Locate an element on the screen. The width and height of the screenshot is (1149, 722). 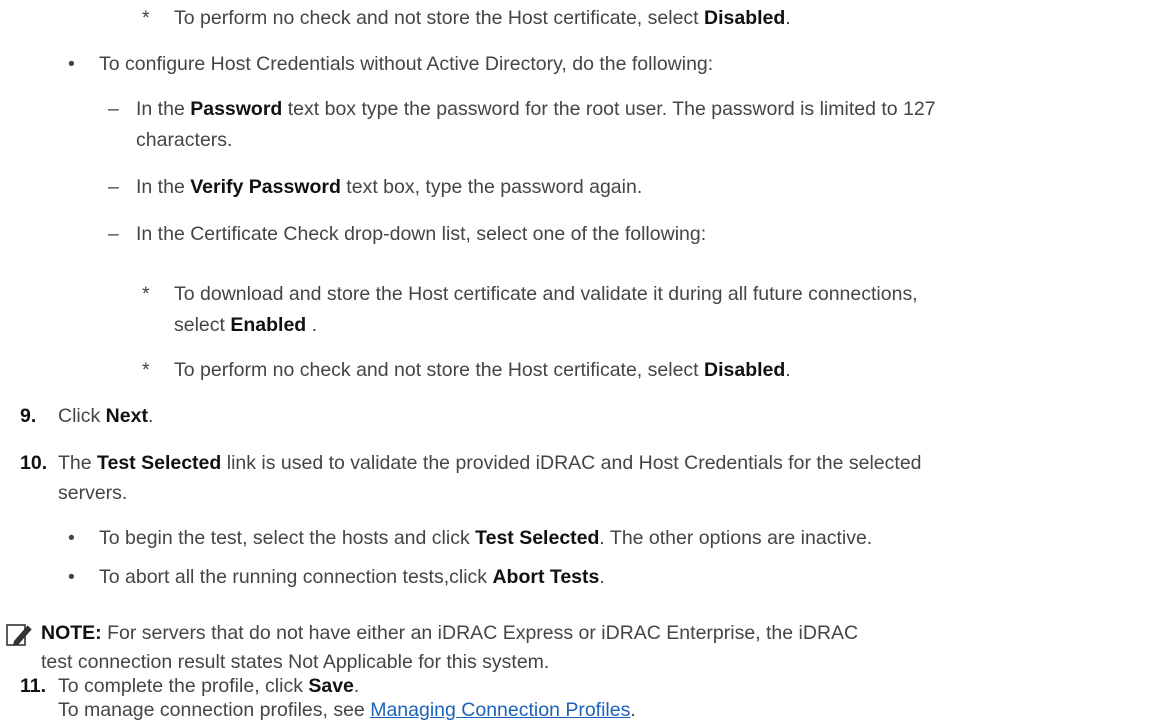
step-10-cont: servers. is located at coordinates (93, 493).